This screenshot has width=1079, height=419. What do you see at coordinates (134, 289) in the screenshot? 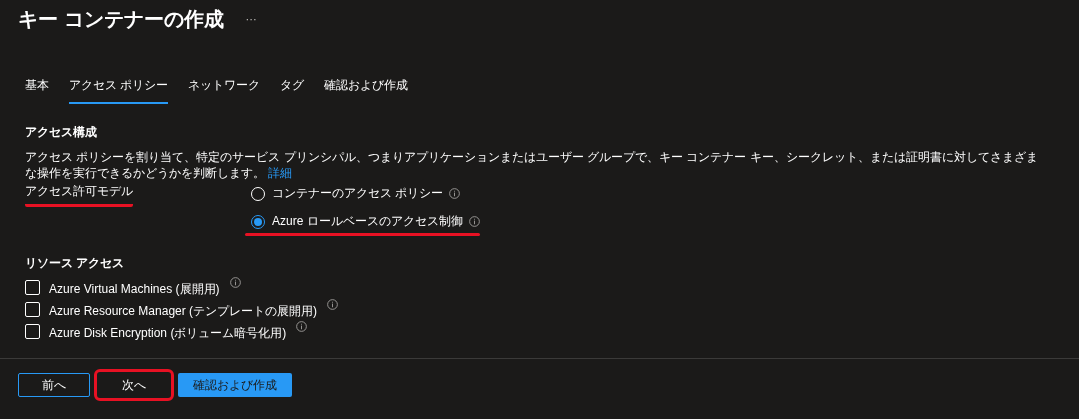
I see `checkbox-label: Azure Virtual Machines (展開用)` at bounding box center [134, 289].